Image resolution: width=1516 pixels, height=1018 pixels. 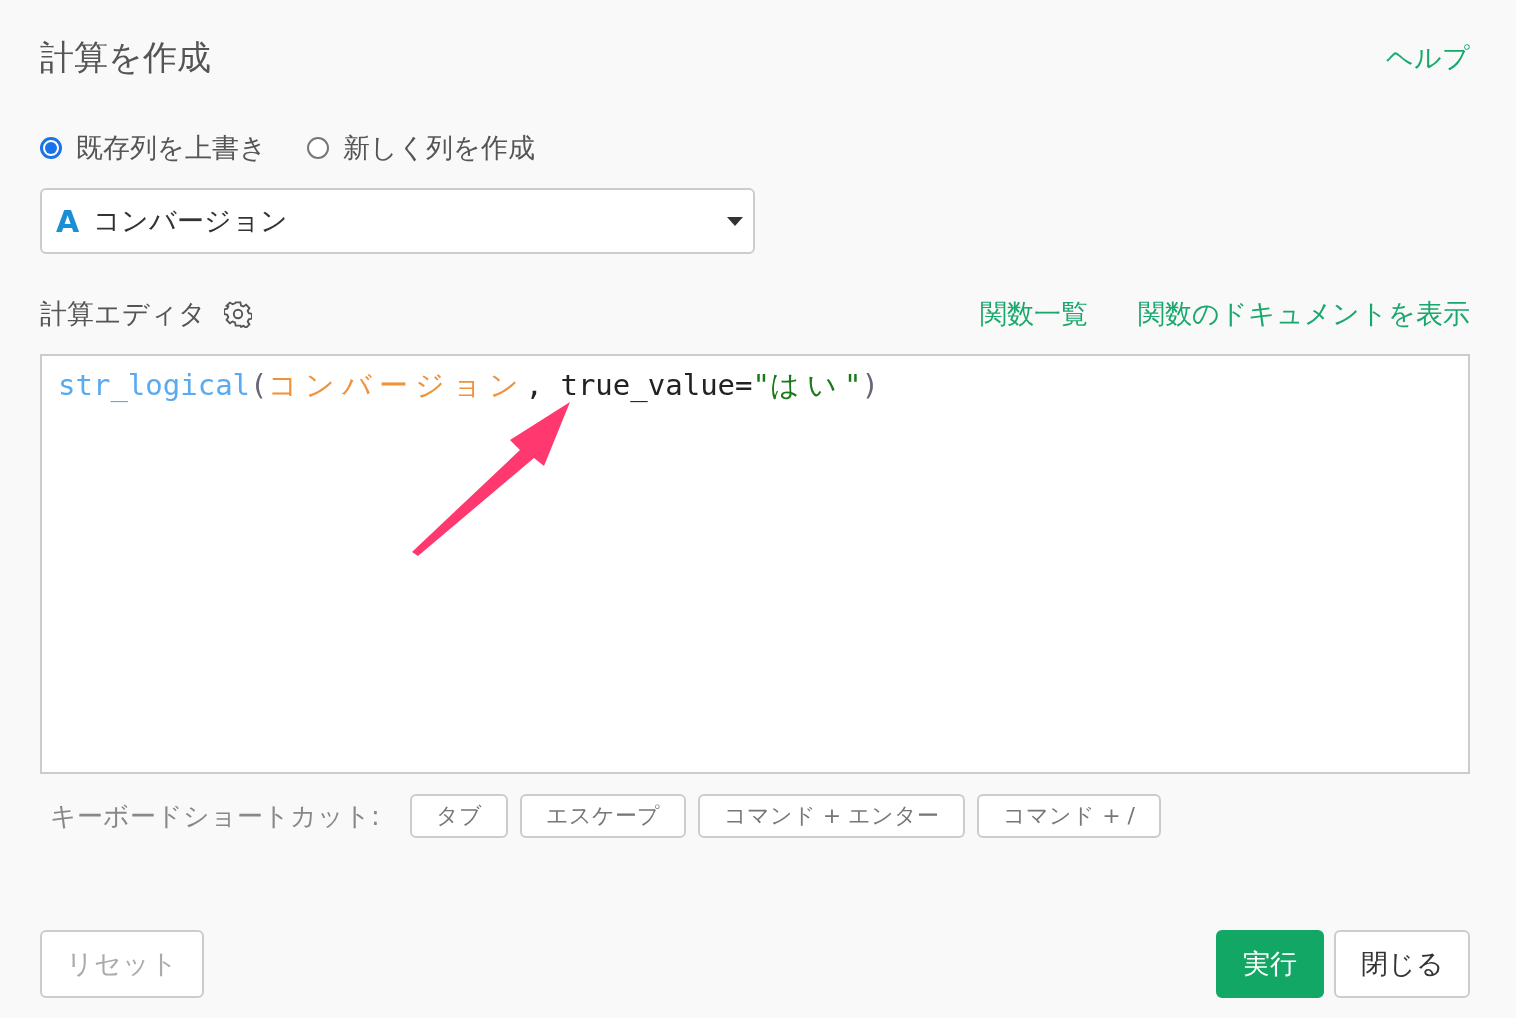 What do you see at coordinates (1069, 816) in the screenshot?
I see `shortcut-key: コマンド + /` at bounding box center [1069, 816].